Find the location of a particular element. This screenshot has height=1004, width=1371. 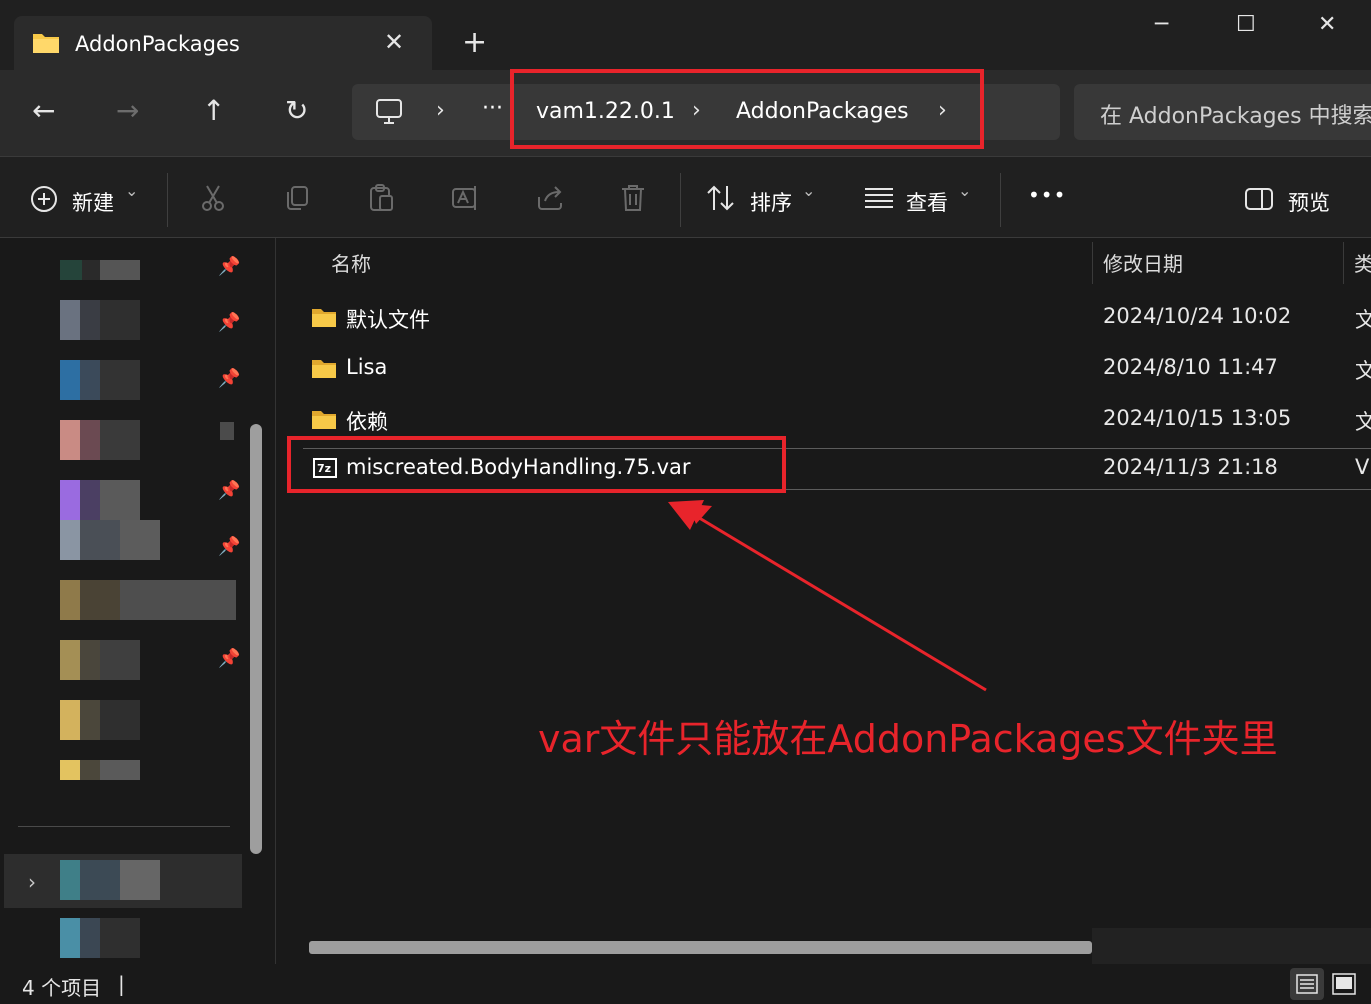

tiles-view-button is located at coordinates (1344, 984).